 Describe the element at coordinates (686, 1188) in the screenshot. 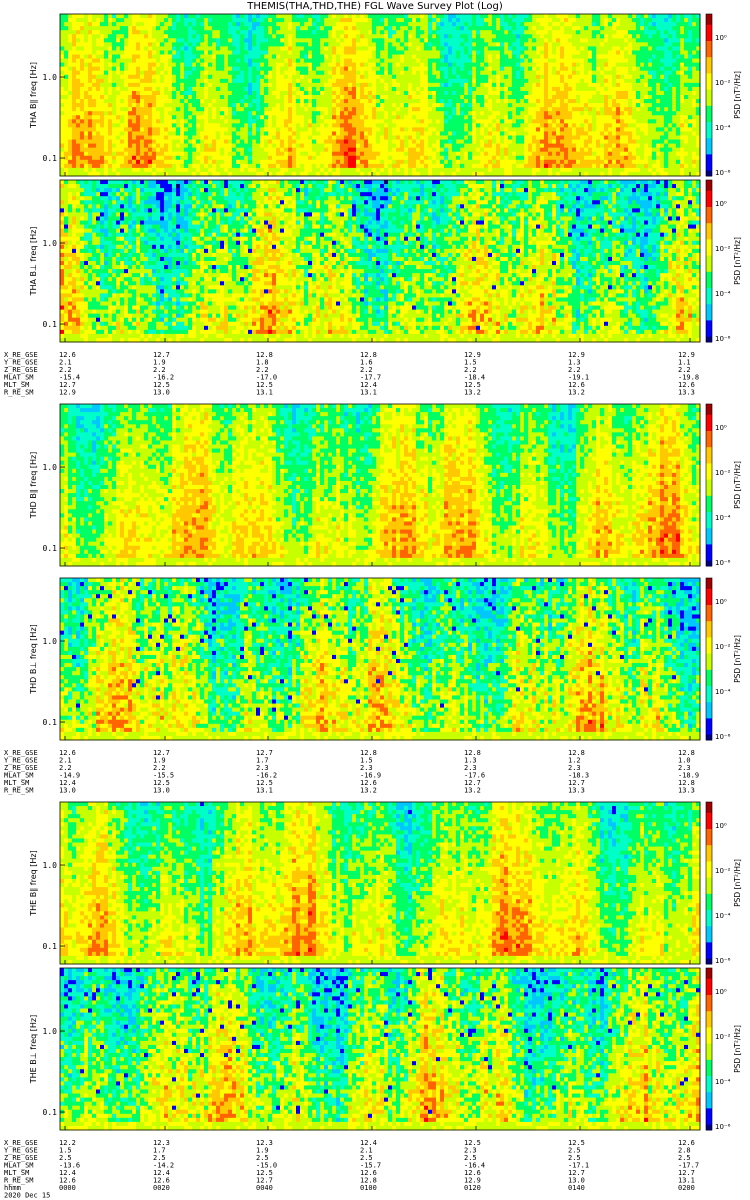

I see `ephemeris-value: 0200` at that location.